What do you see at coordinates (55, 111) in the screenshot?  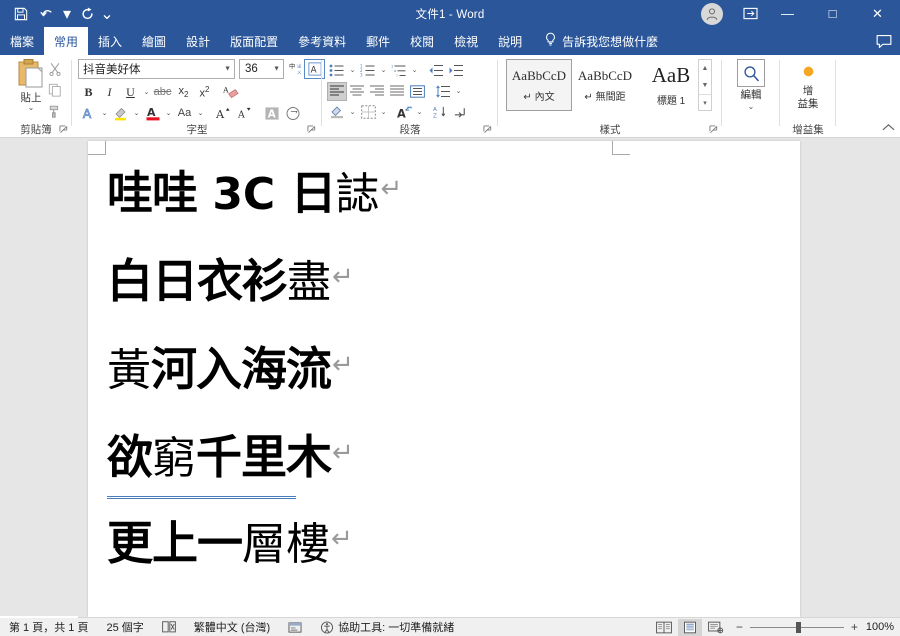 I see `format-painter-button` at bounding box center [55, 111].